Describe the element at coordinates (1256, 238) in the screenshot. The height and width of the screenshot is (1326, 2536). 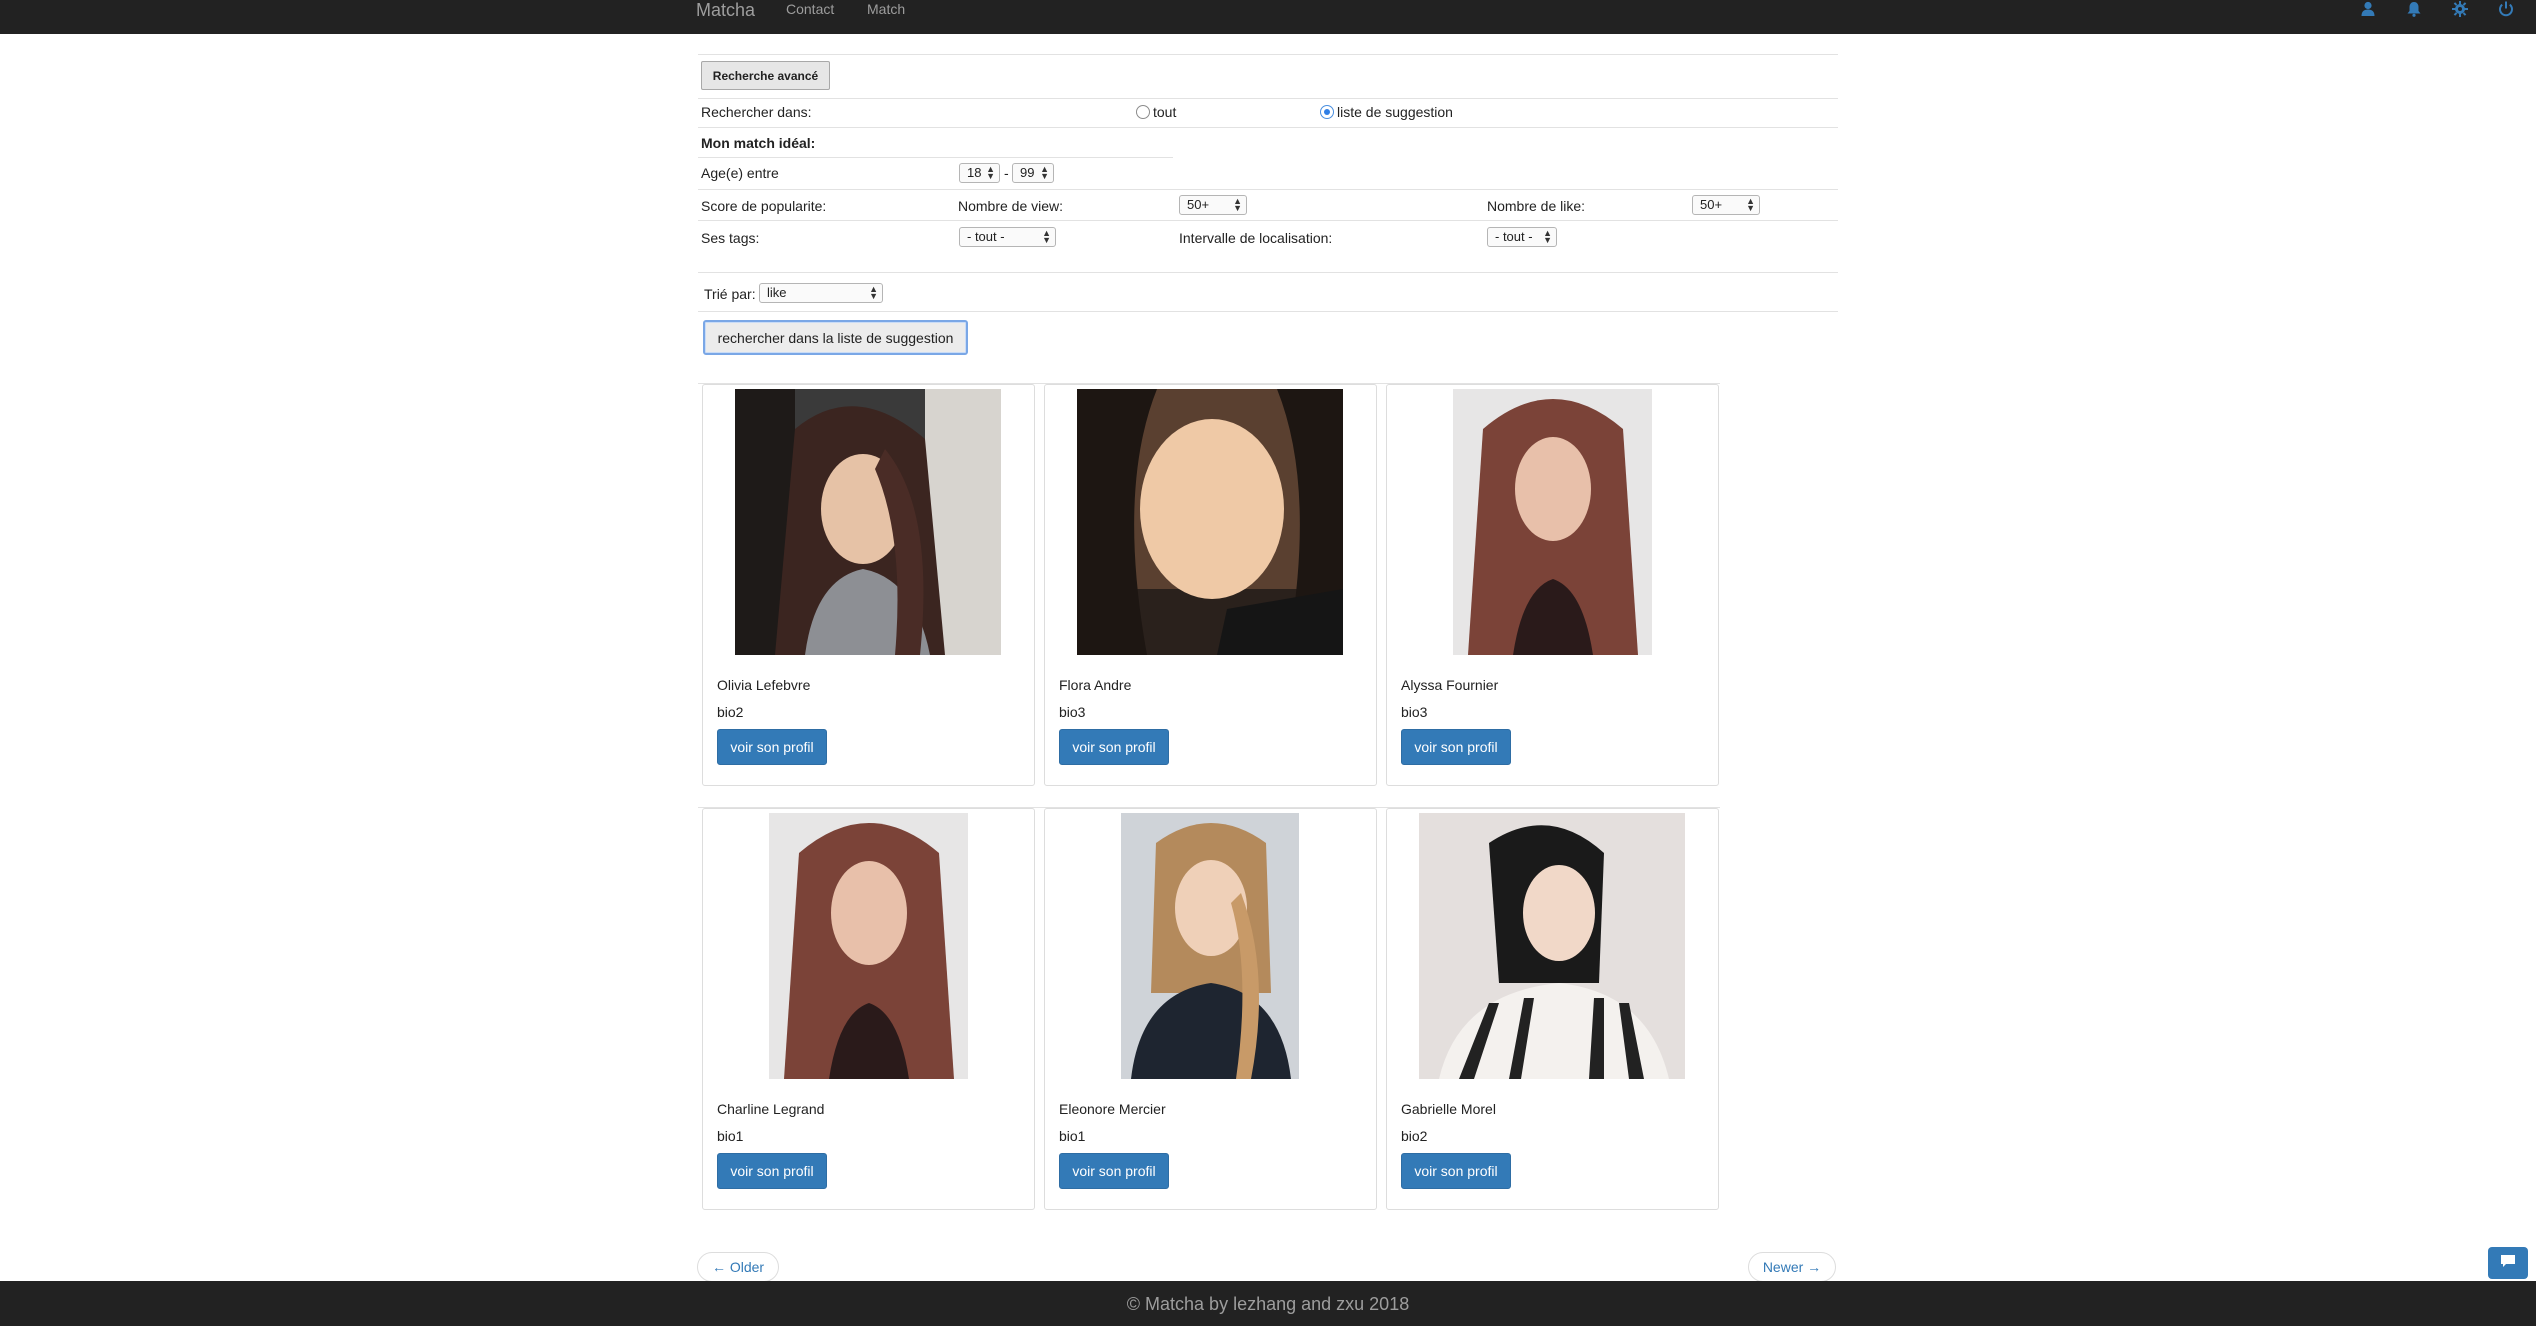
I see `location-label: Intervalle de localisation:` at that location.